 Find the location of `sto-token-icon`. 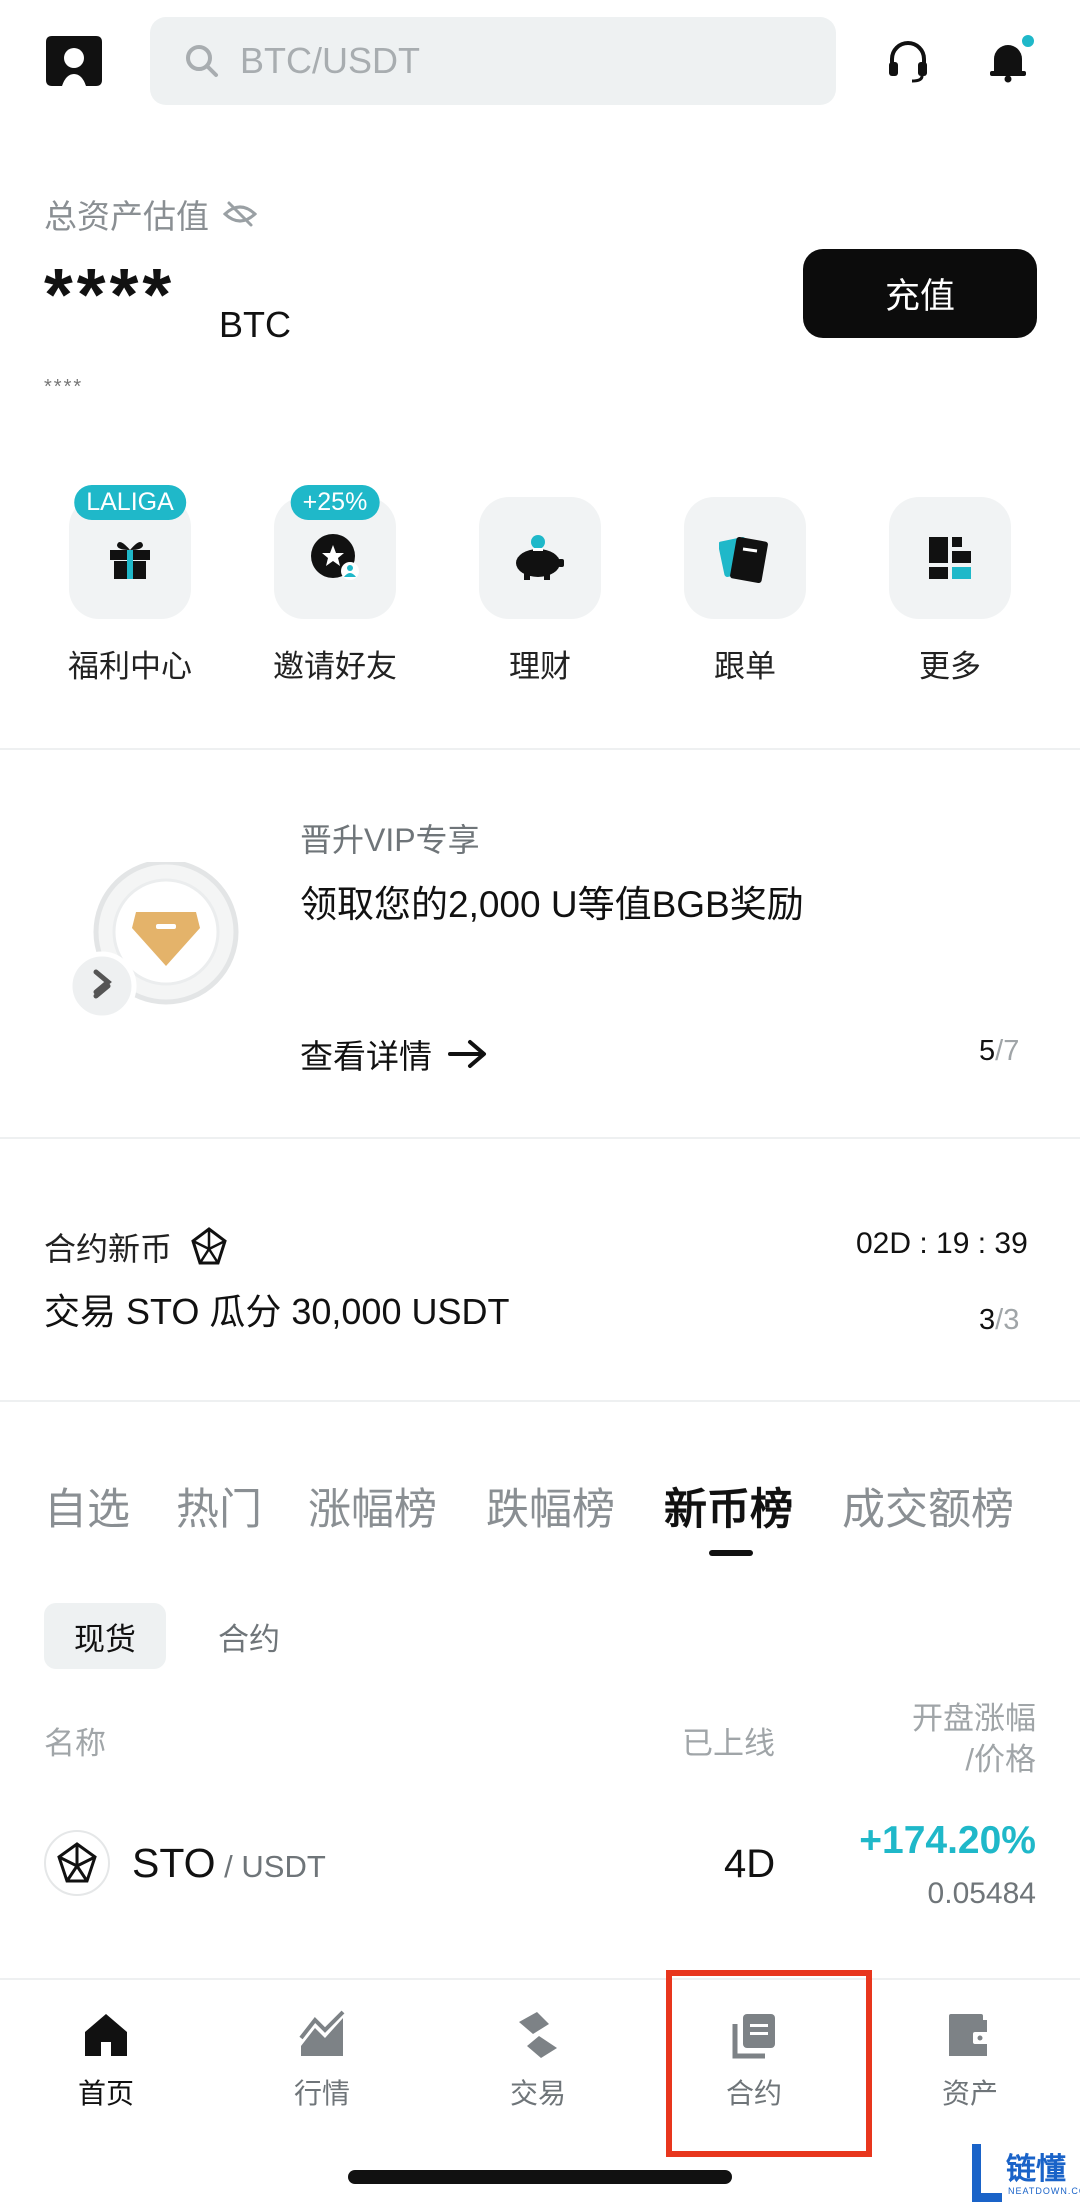

sto-token-icon is located at coordinates (209, 1246).